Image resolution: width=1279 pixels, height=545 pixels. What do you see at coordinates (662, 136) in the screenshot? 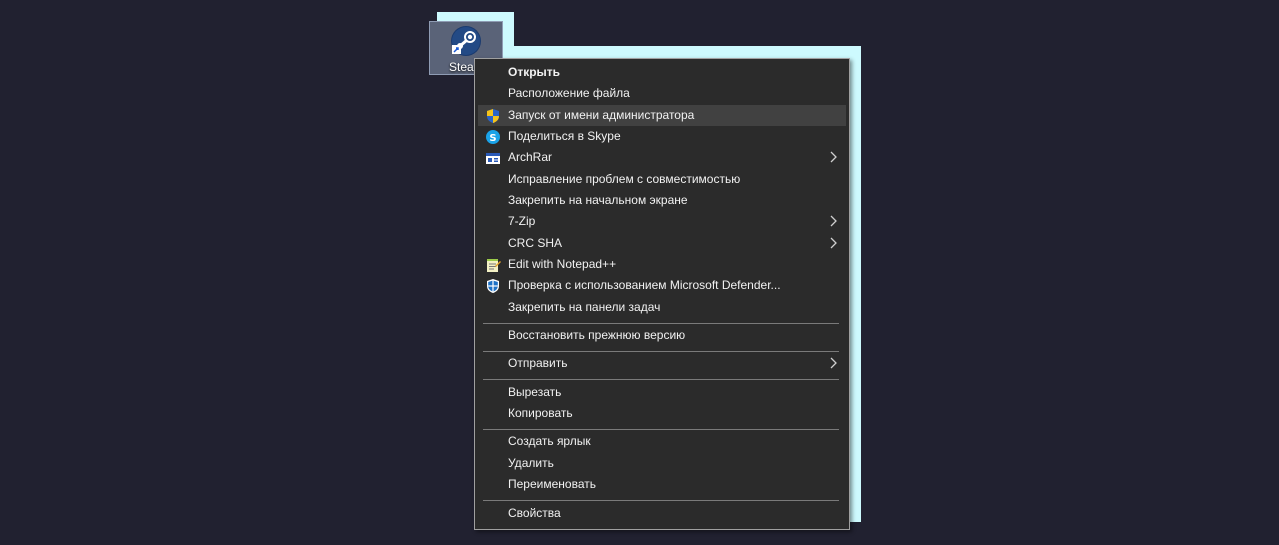
I see `menu-item-share-skype: S Поделиться в Skype` at bounding box center [662, 136].